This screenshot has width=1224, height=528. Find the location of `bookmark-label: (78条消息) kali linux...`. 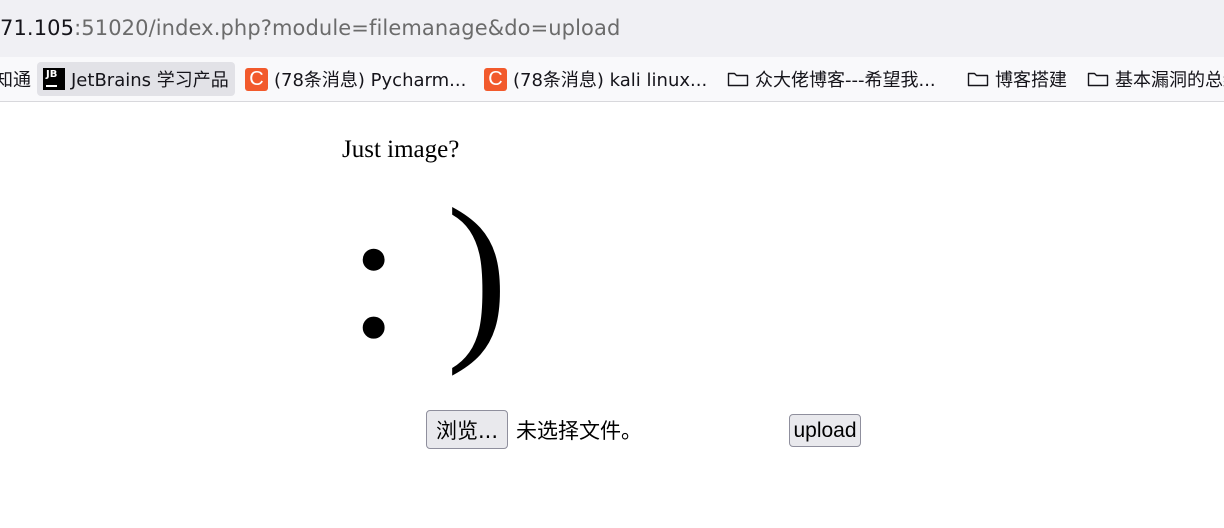

bookmark-label: (78条消息) kali linux... is located at coordinates (610, 80).